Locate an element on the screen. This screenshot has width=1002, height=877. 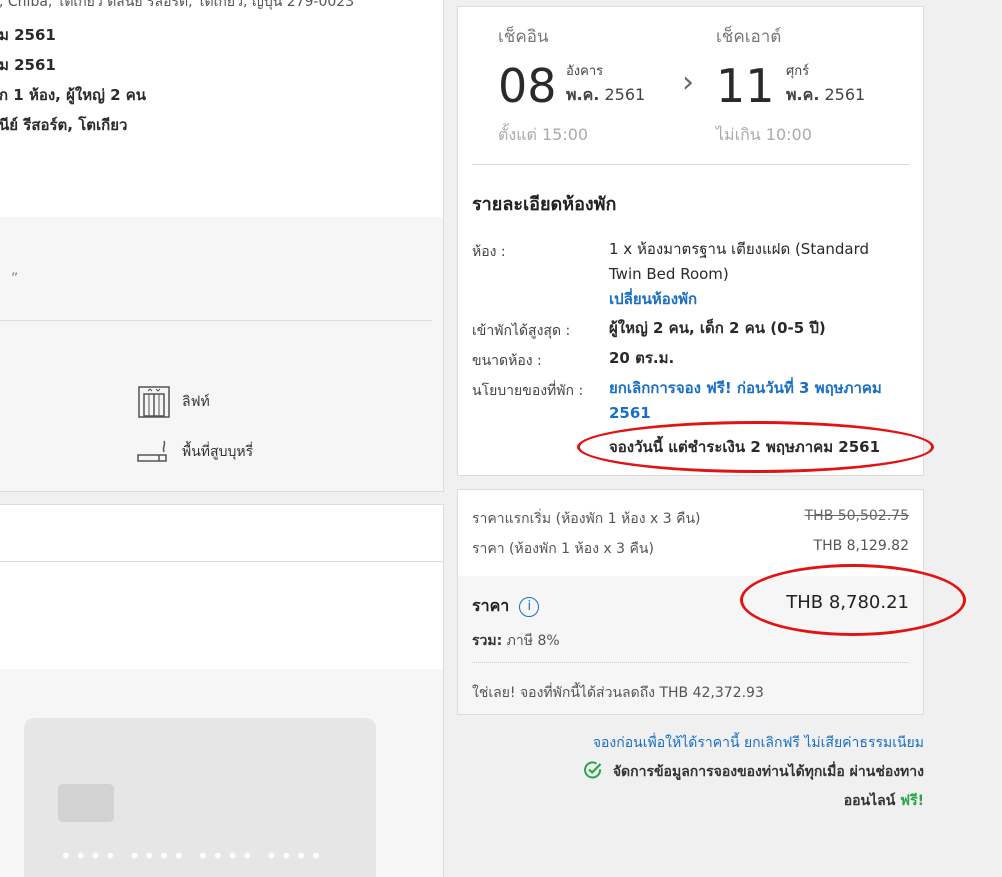
checkout-time: ไม่เกิน 10:00 is located at coordinates (764, 134).